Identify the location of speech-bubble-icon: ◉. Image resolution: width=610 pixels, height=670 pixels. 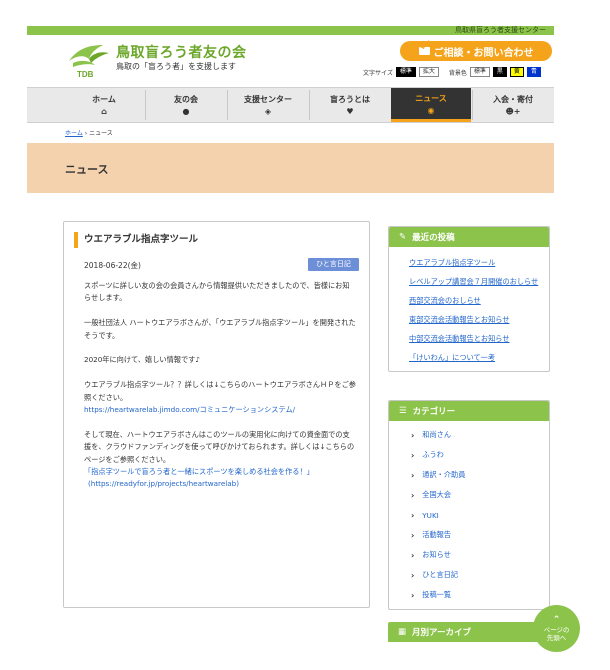
(431, 110).